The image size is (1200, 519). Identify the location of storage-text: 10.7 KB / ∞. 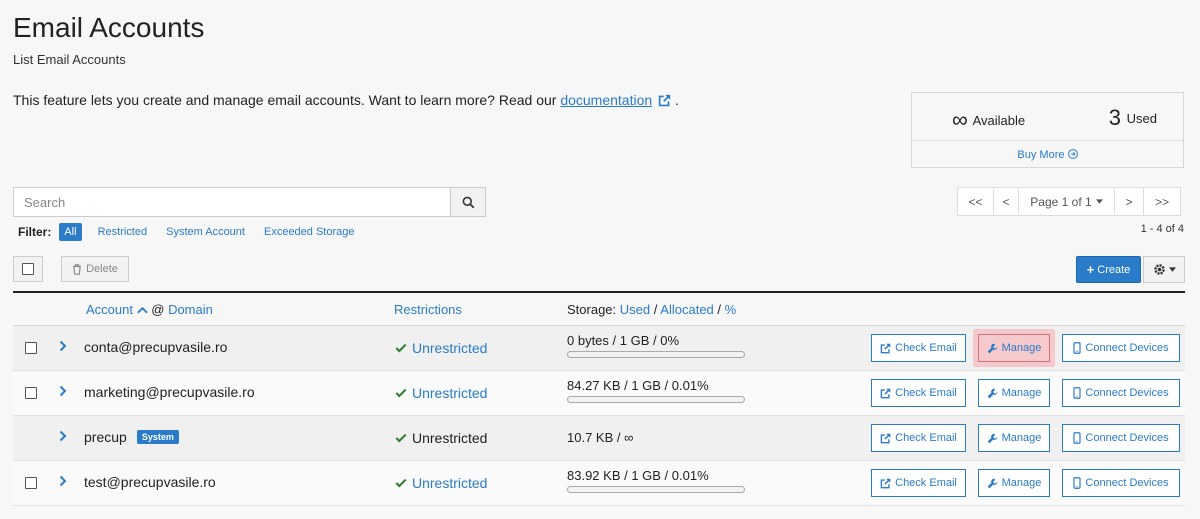
(600, 437).